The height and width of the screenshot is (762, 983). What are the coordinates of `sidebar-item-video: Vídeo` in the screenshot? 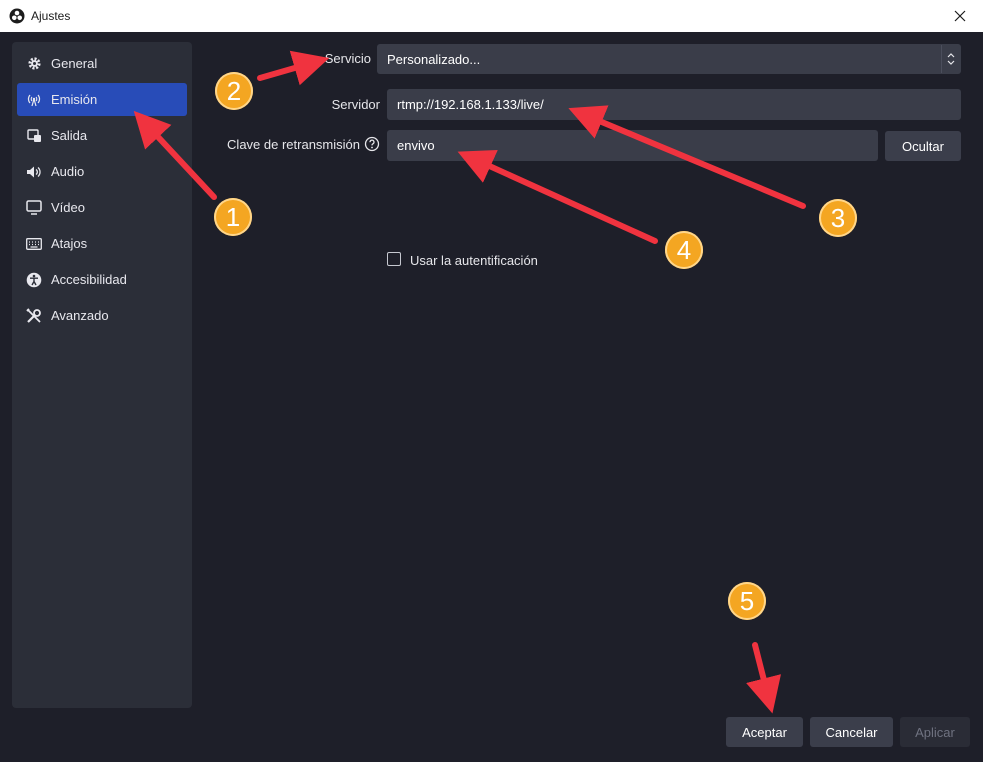 It's located at (102, 207).